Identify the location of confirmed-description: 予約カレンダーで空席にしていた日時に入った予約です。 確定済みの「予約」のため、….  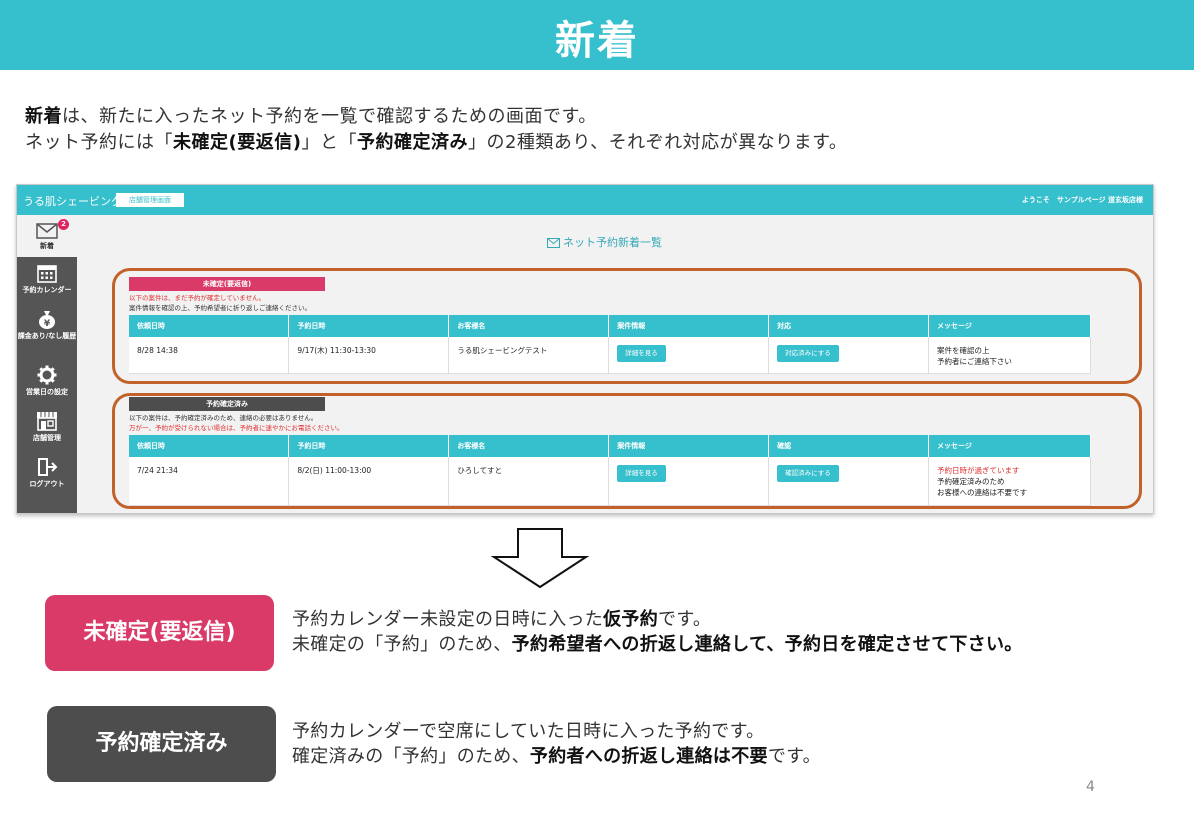
(556, 744).